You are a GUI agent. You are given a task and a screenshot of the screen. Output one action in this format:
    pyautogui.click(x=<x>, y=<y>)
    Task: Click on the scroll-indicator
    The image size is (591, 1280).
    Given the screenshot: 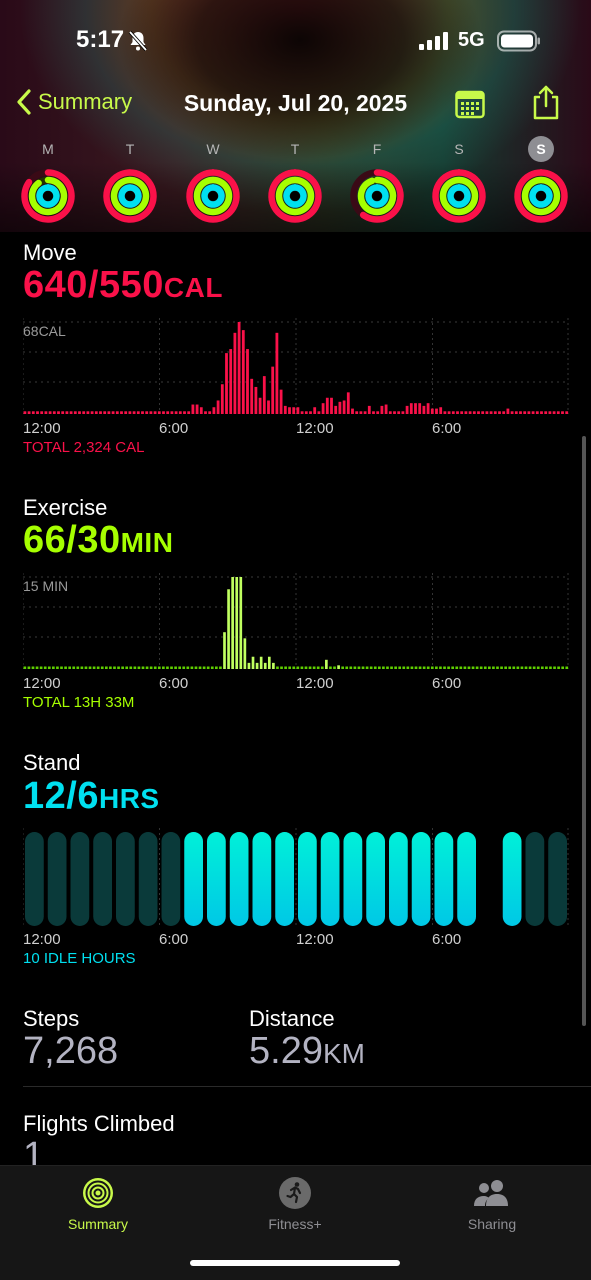 What is the action you would take?
    pyautogui.click(x=584, y=731)
    